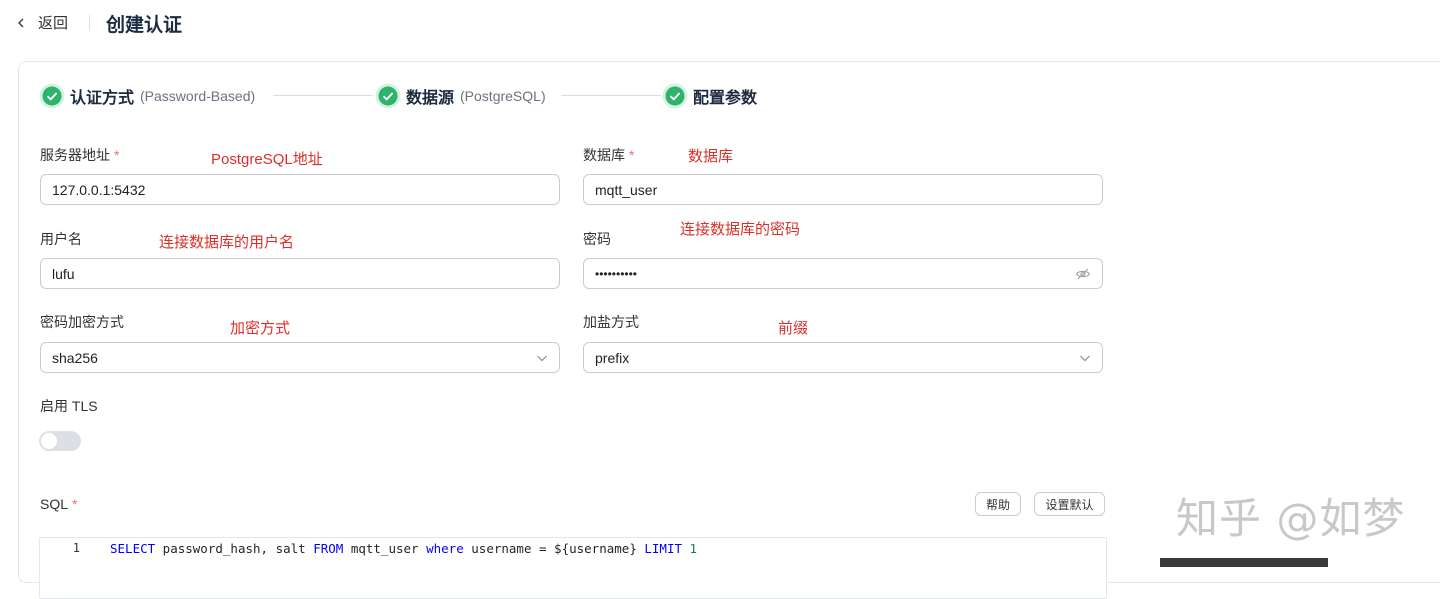 Image resolution: width=1440 pixels, height=599 pixels. I want to click on page-title: 创建认证, so click(144, 25).